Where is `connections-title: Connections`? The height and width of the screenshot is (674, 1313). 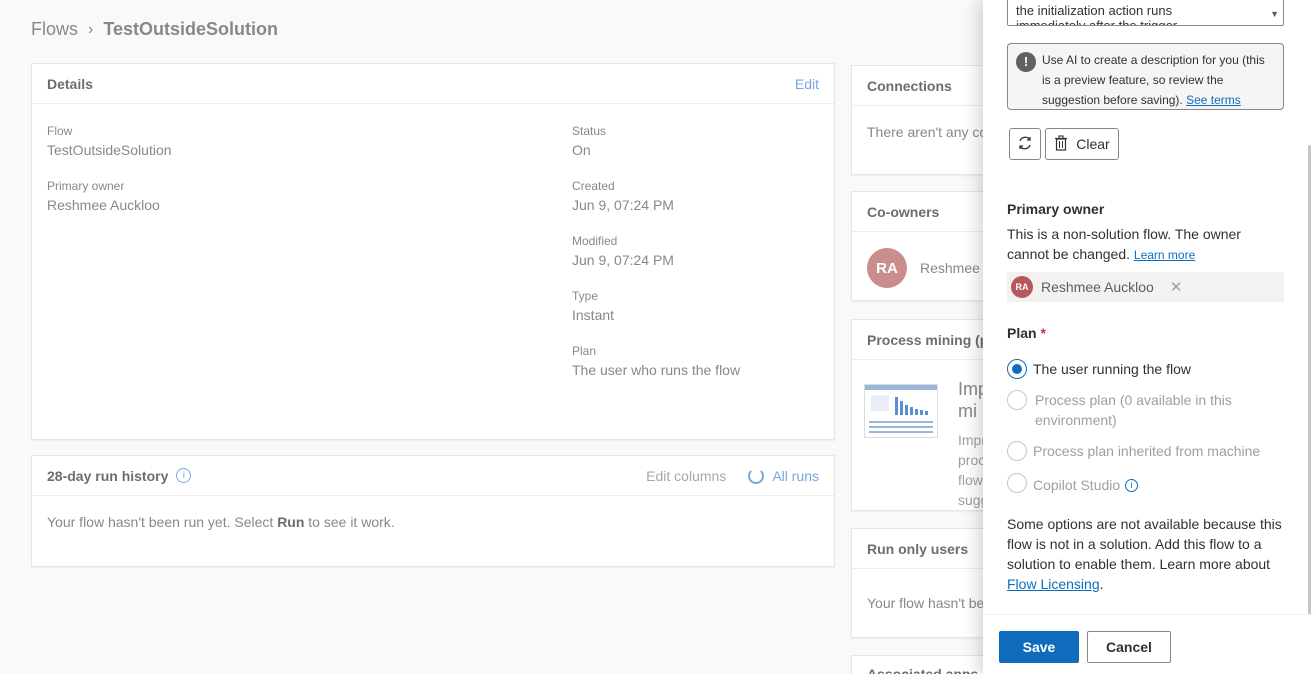 connections-title: Connections is located at coordinates (909, 85).